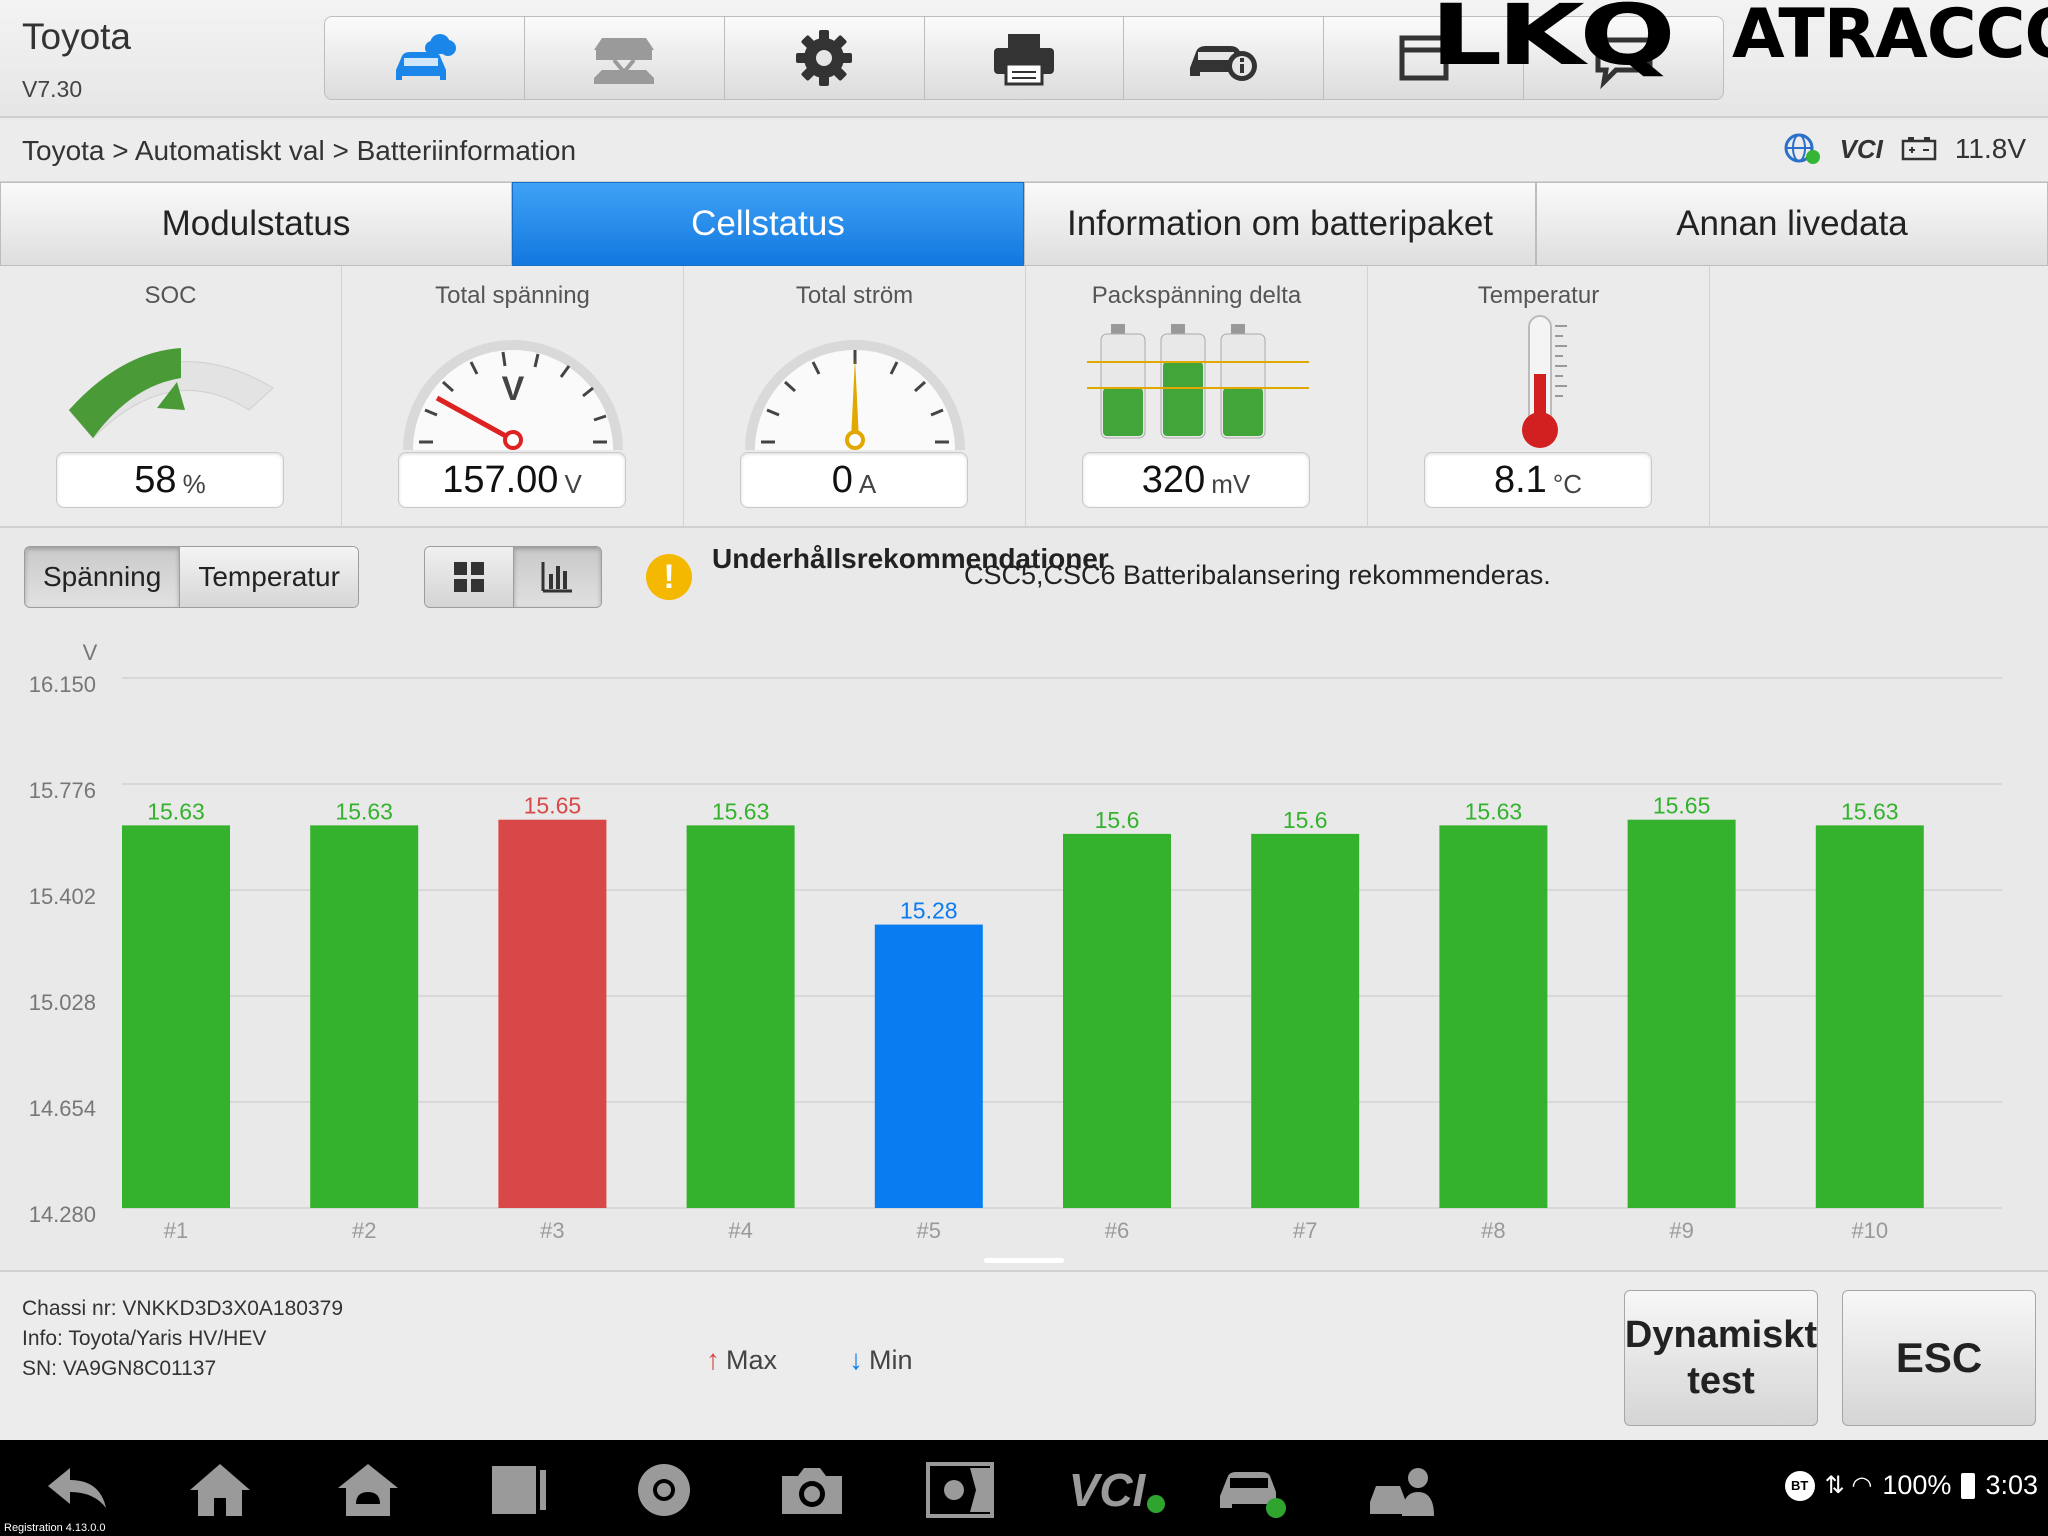  I want to click on soc-gauge: SOC 58 %, so click(171, 397).